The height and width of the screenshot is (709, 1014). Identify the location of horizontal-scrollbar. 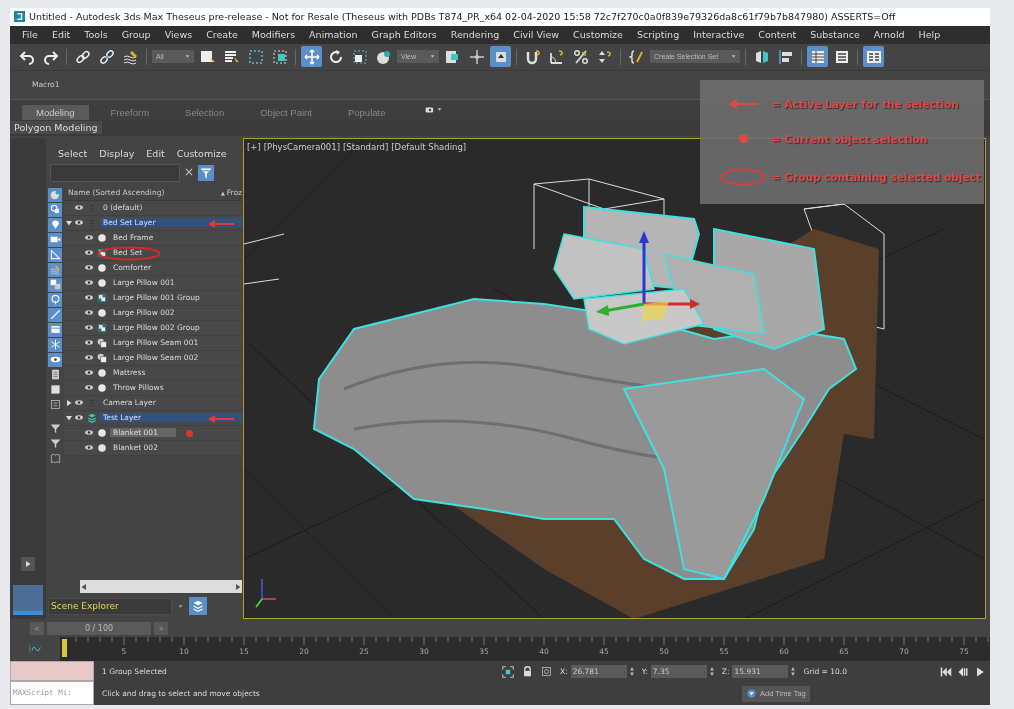
(161, 587).